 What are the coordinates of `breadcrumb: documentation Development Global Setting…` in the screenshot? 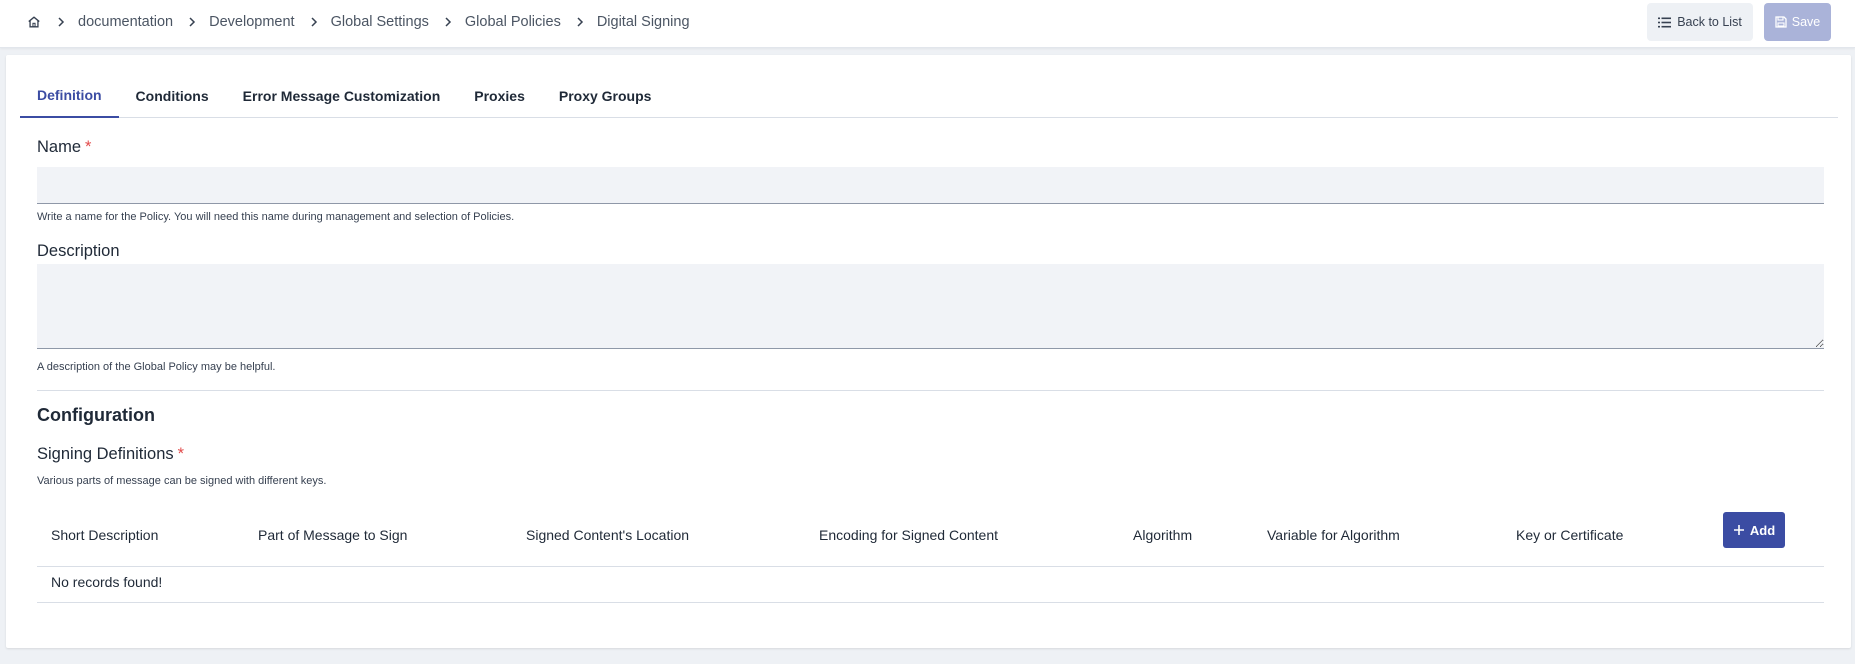 It's located at (358, 21).